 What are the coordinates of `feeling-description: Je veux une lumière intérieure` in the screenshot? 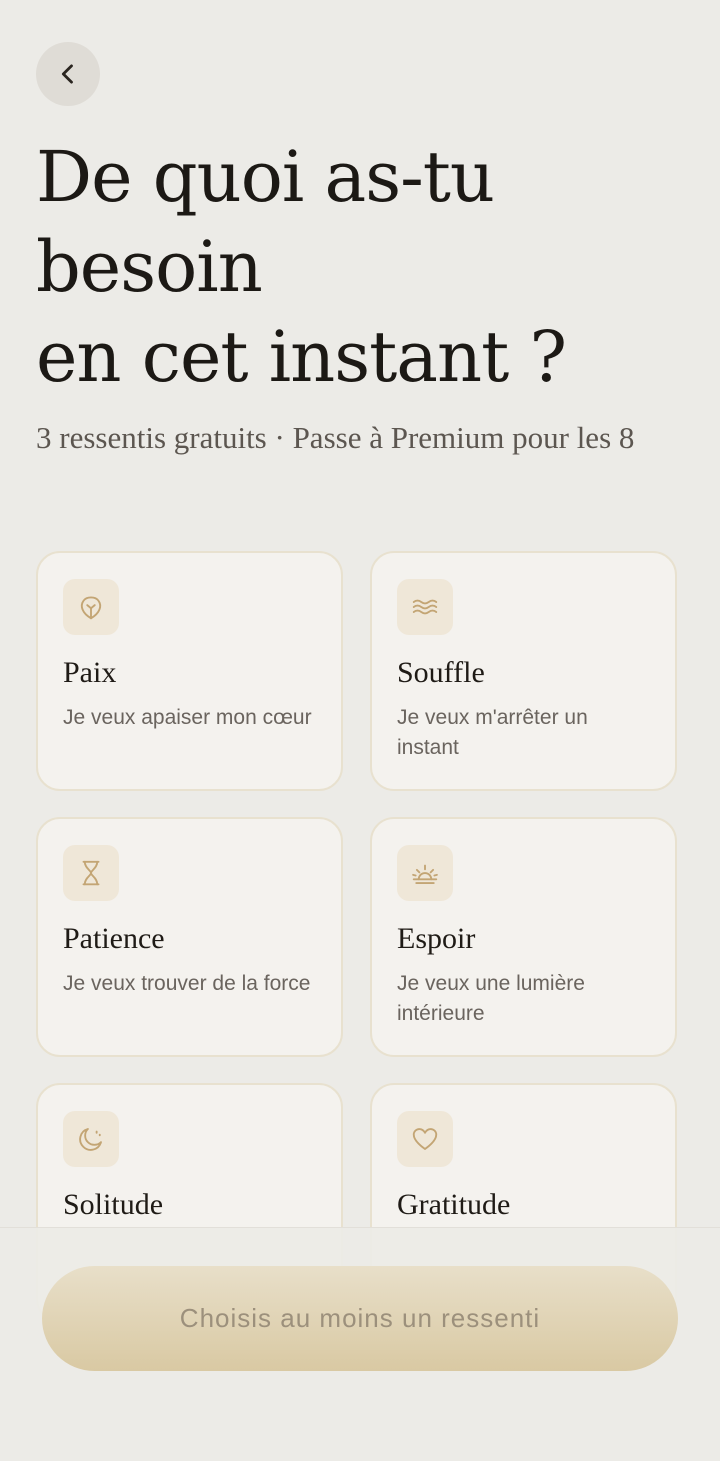 It's located at (491, 998).